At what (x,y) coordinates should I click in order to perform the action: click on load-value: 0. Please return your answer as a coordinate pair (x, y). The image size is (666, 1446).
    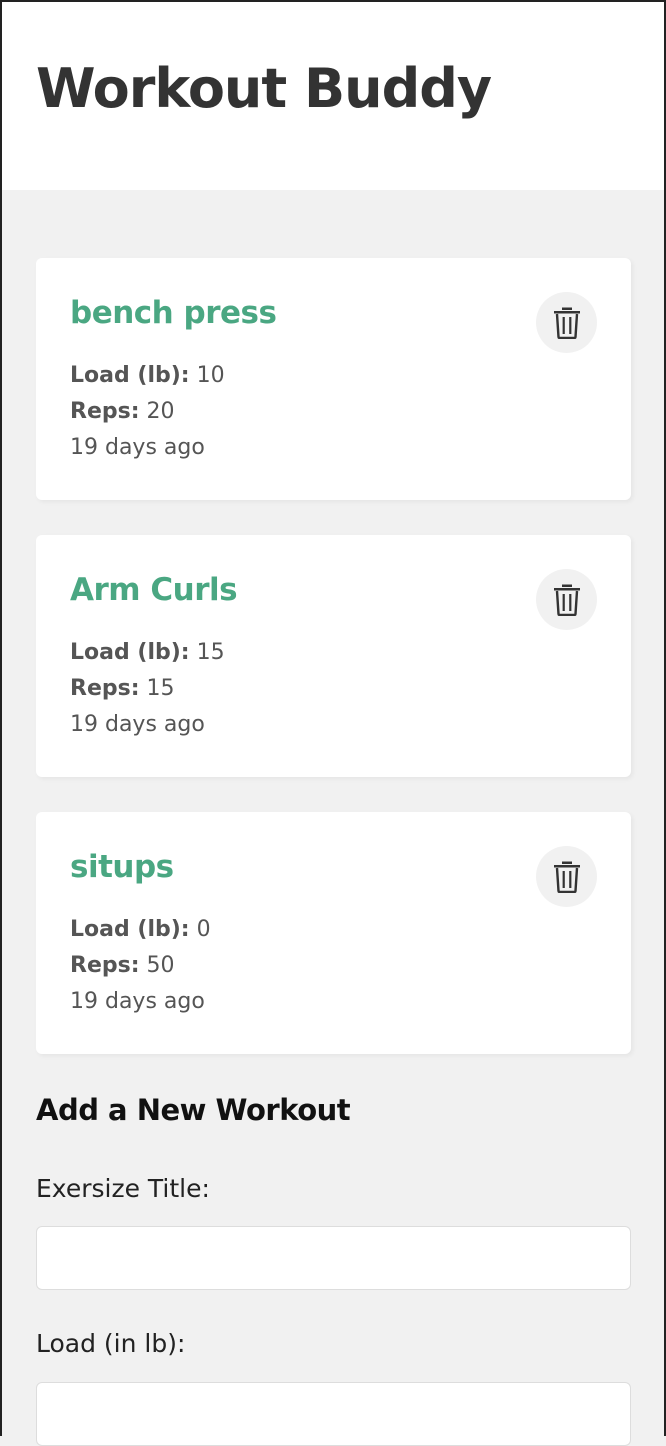
    Looking at the image, I should click on (203, 929).